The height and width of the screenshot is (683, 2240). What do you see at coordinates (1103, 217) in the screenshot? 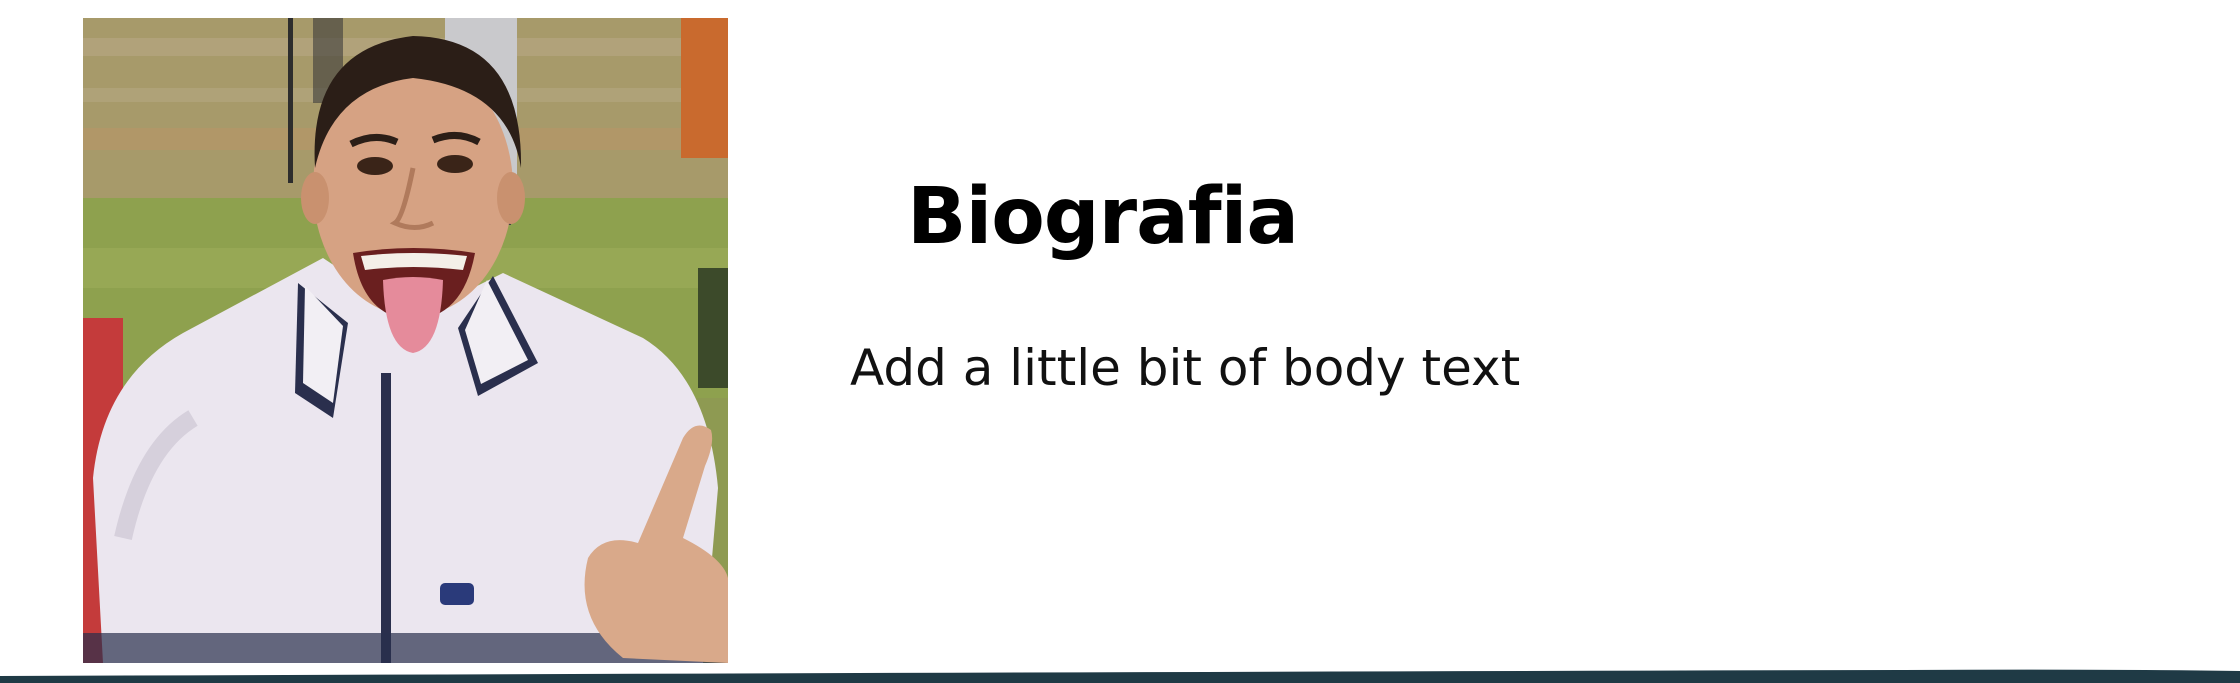
I see `page-title: Biografia` at bounding box center [1103, 217].